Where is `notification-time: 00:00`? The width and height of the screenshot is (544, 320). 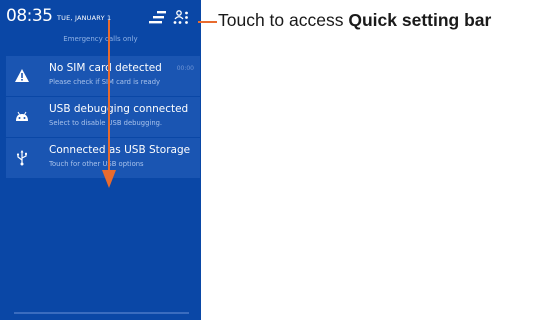 notification-time: 00:00 is located at coordinates (185, 68).